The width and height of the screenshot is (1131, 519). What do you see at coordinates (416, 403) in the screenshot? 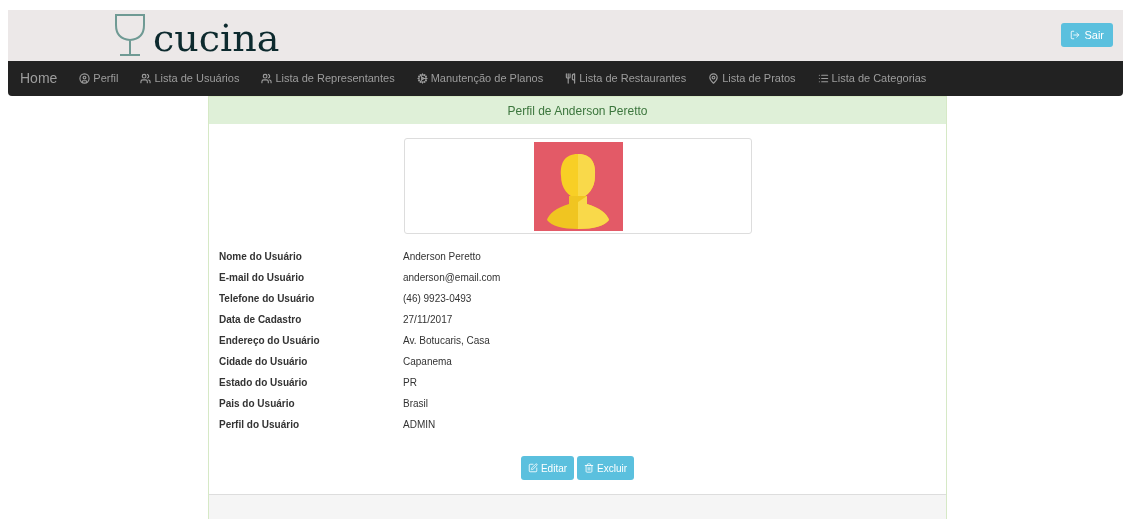
I see `field-value: Brasil` at bounding box center [416, 403].